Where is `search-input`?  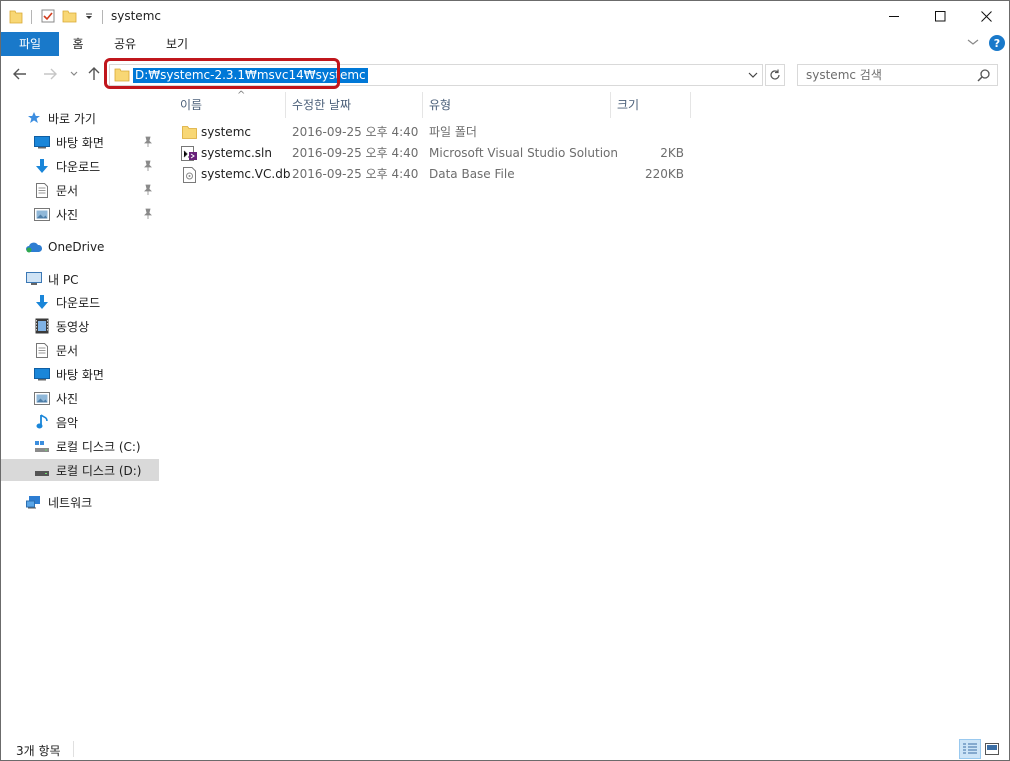 search-input is located at coordinates (885, 75).